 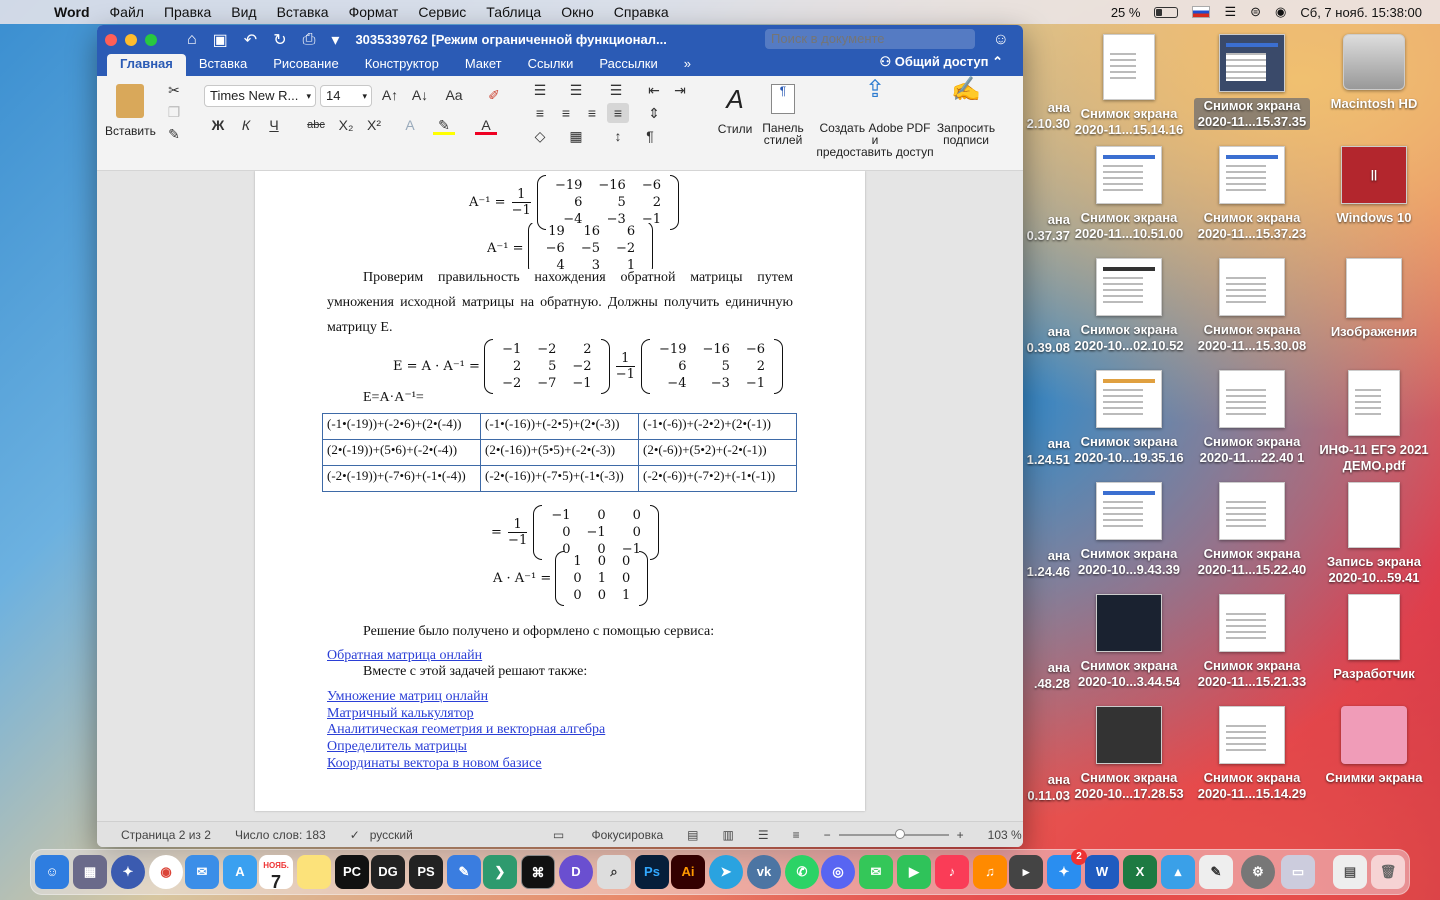 I want to click on link-vector-coordinates: Координаты вектора в новом базисе, so click(x=434, y=764).